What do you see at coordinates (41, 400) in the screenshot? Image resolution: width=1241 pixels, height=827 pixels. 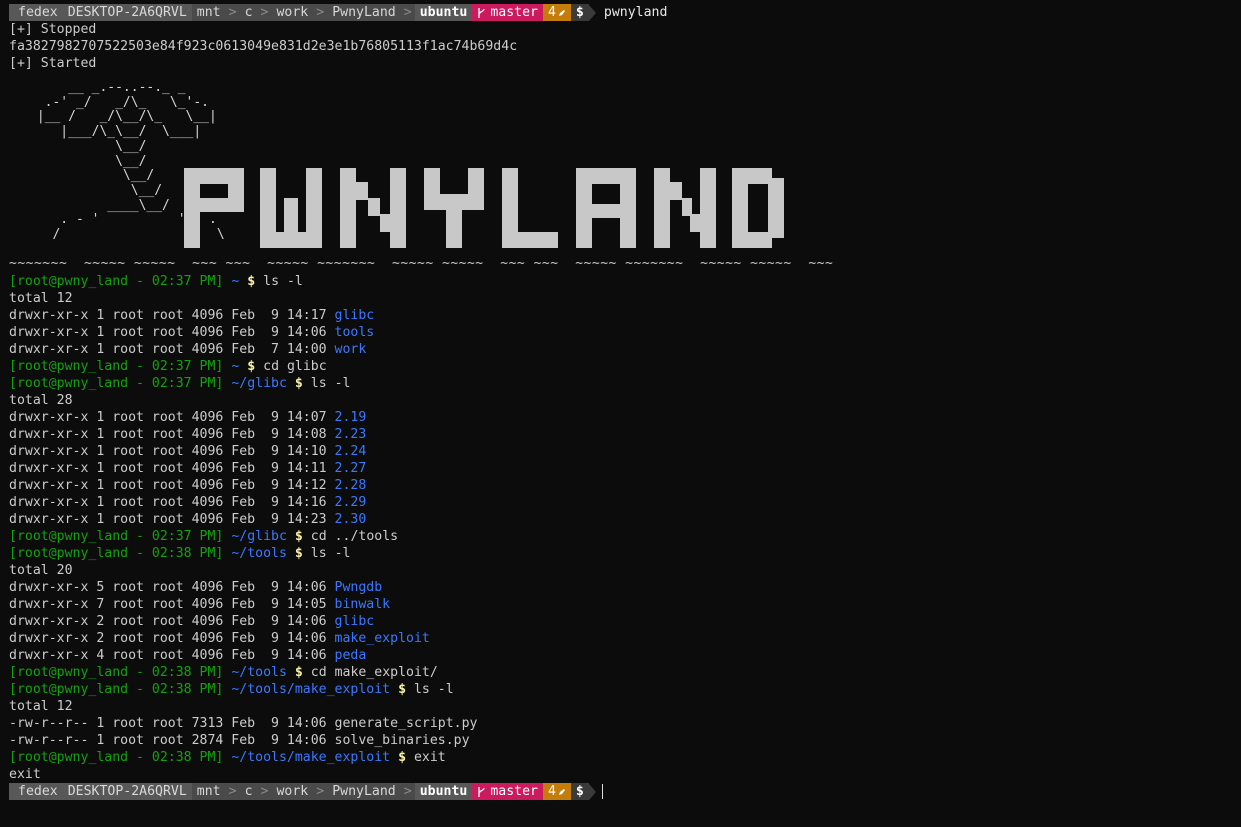 I see `output-line: total 28` at bounding box center [41, 400].